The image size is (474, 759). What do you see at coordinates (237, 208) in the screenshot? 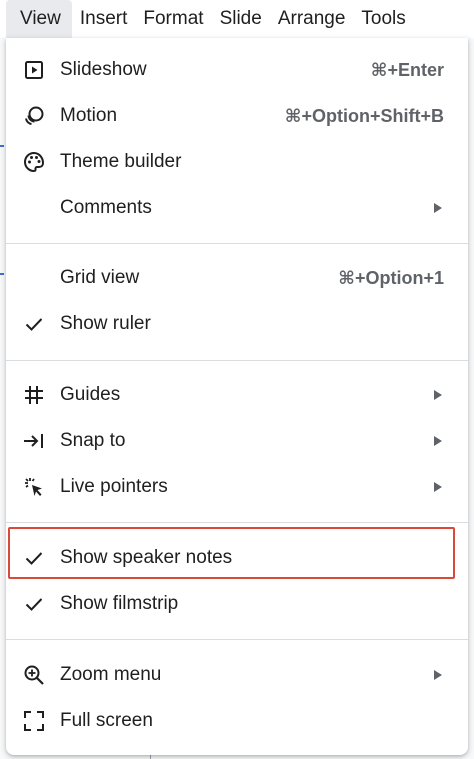
I see `menu-item-comments: Comments` at bounding box center [237, 208].